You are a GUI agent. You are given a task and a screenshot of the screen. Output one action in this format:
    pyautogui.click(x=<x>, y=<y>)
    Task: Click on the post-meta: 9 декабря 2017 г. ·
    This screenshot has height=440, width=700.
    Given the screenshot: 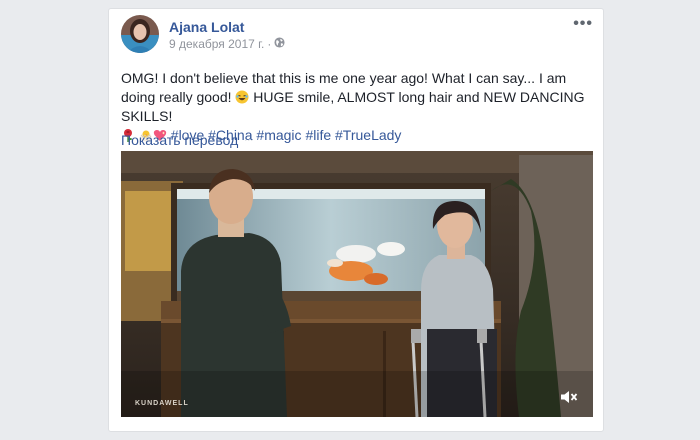 What is the action you would take?
    pyautogui.click(x=227, y=44)
    